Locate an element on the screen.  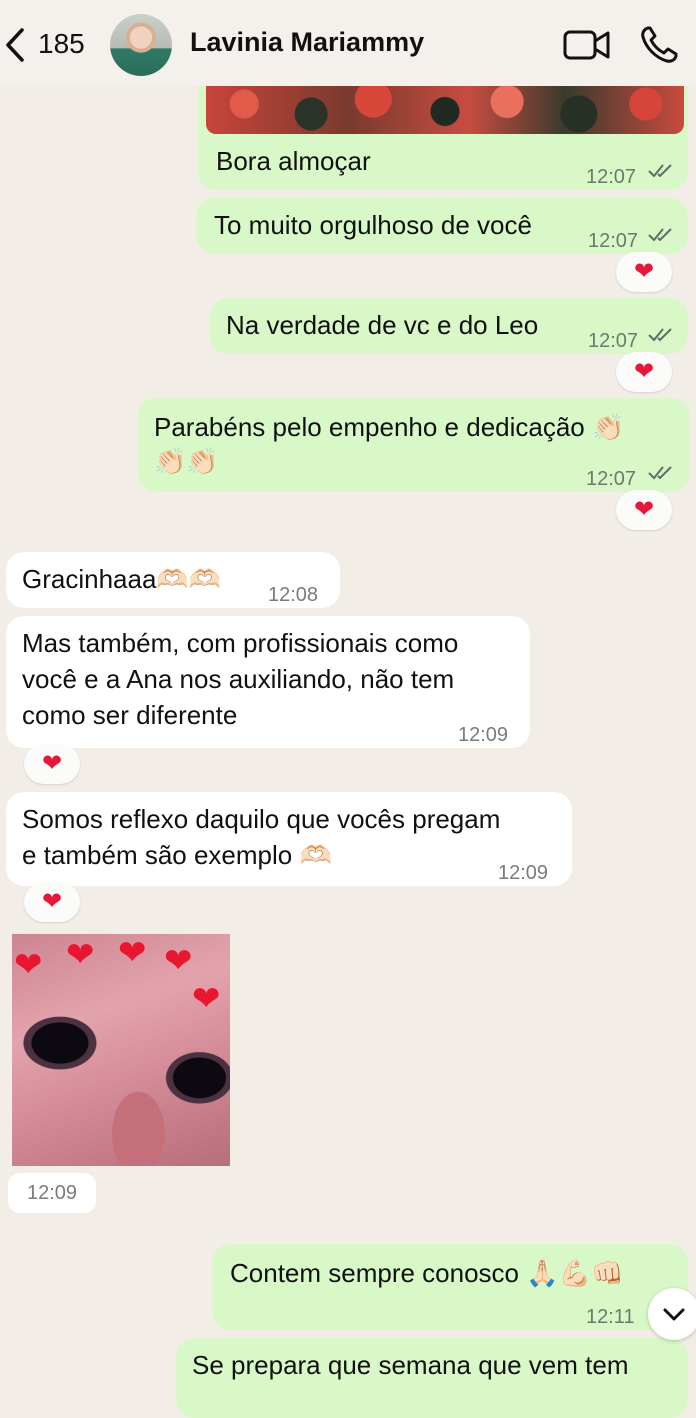
outgoing-message: Se prepara que semana que vem tem is located at coordinates (432, 1378).